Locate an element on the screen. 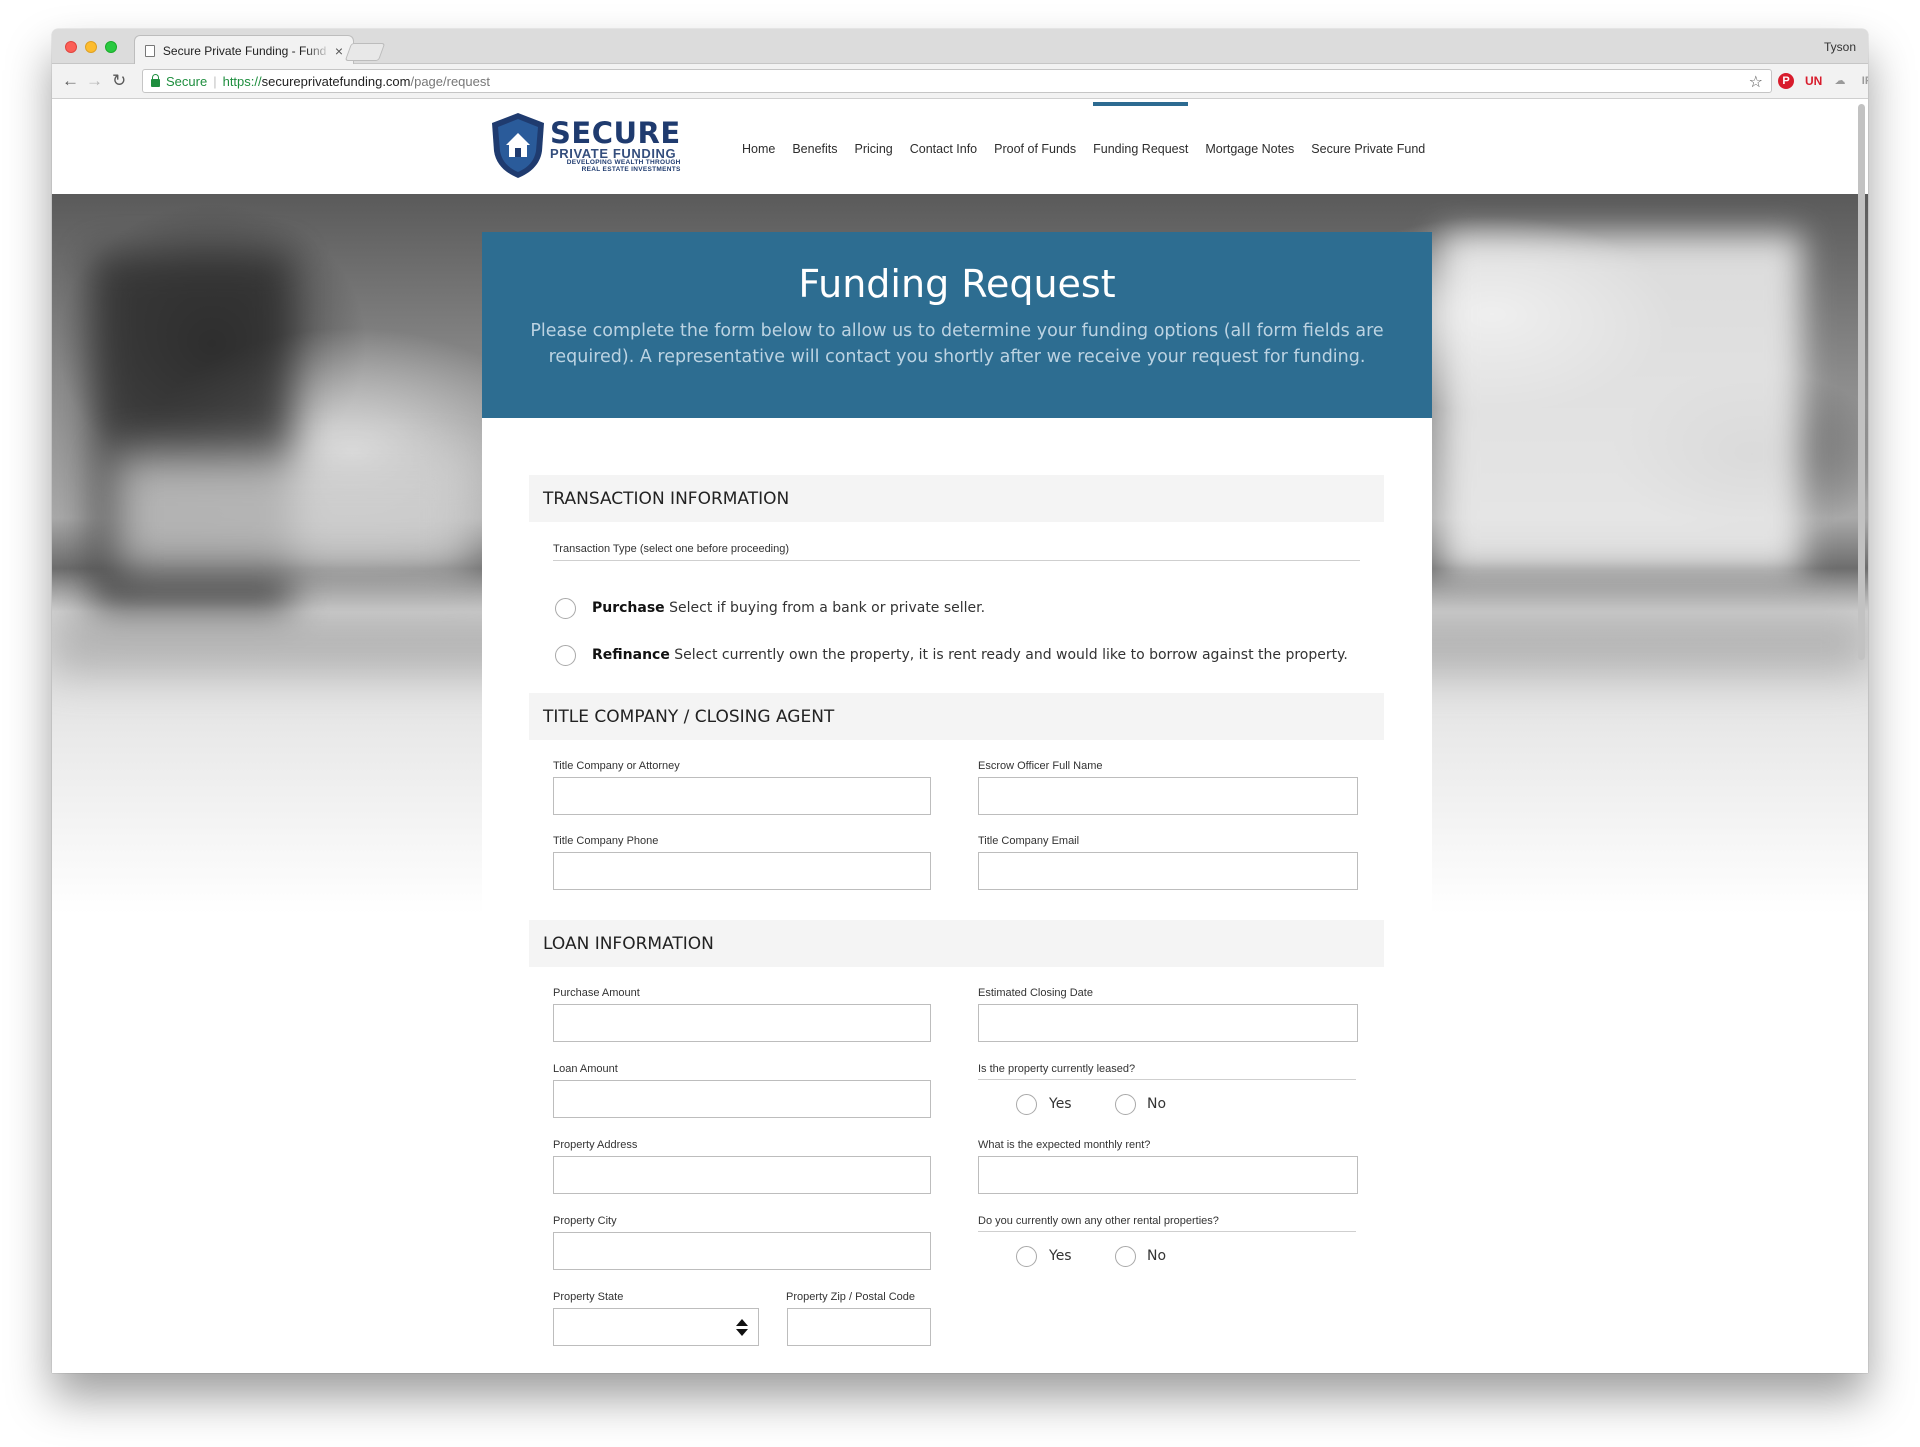  page-title: Funding Request is located at coordinates (957, 284).